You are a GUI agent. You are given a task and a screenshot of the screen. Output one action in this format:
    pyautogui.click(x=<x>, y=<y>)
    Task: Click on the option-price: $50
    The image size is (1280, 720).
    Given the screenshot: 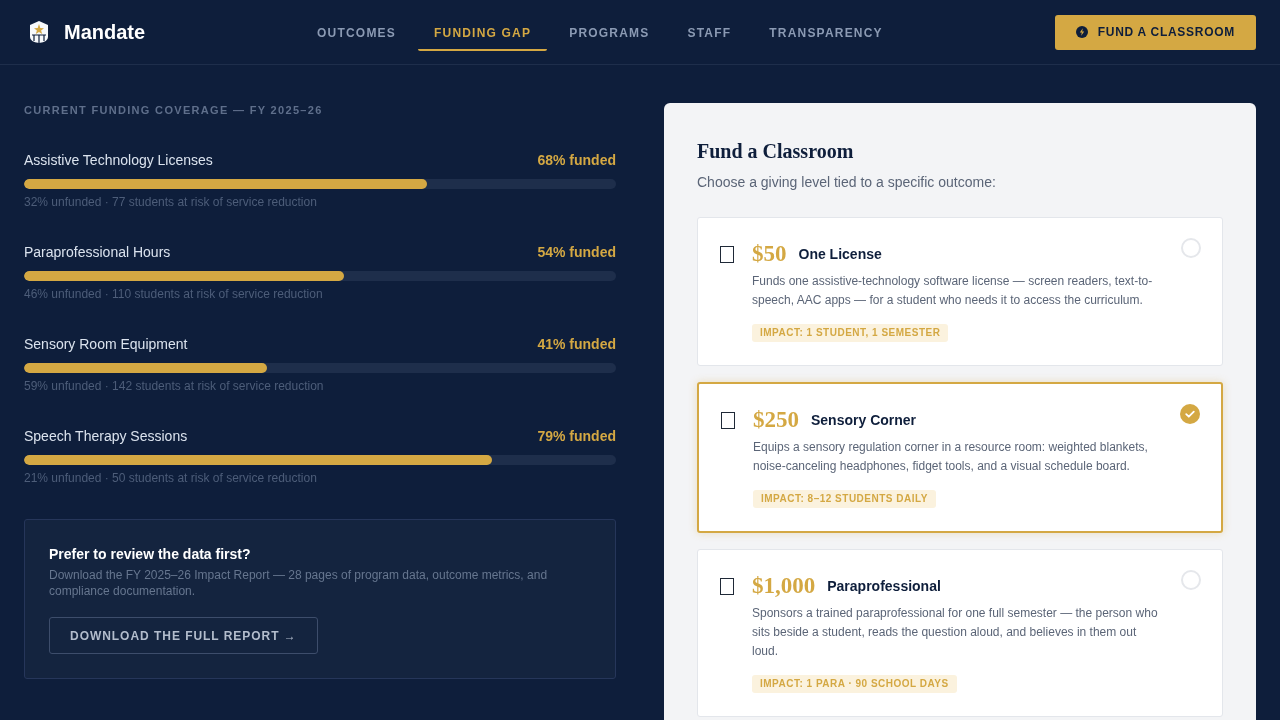 What is the action you would take?
    pyautogui.click(x=769, y=254)
    